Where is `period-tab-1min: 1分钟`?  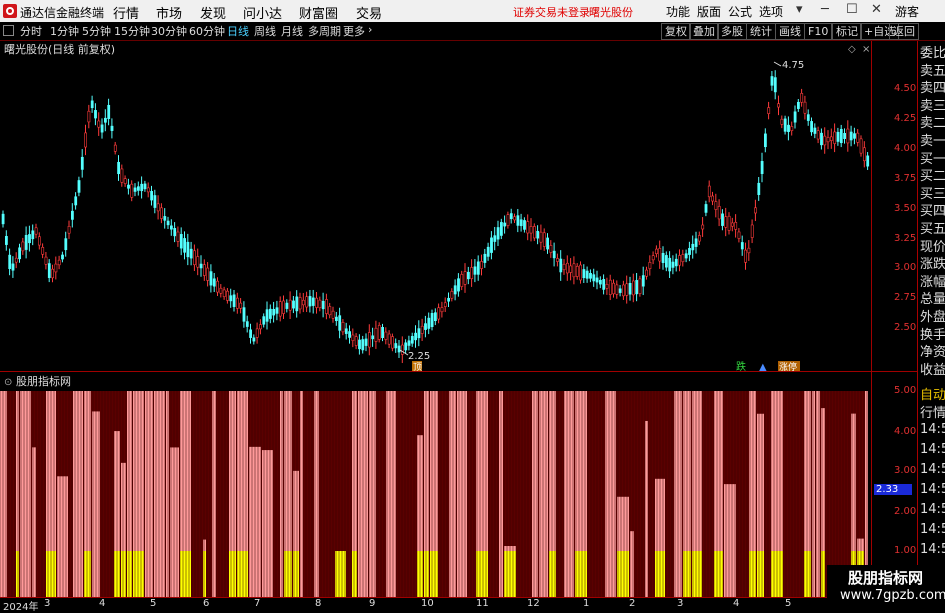 period-tab-1min: 1分钟 is located at coordinates (64, 31).